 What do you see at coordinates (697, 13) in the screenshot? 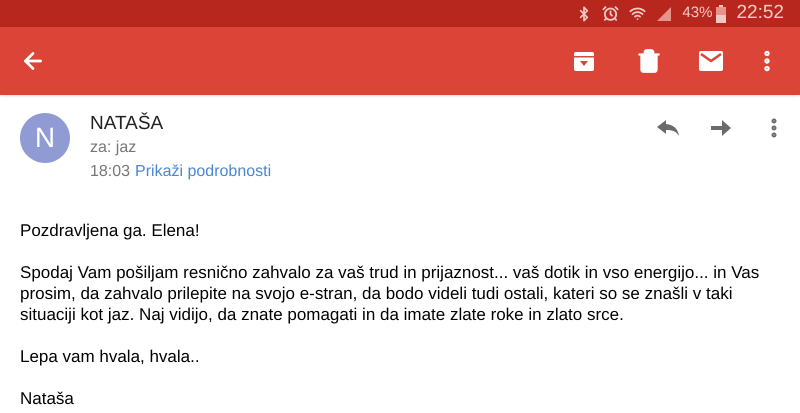
I see `battery-percent: 43%` at bounding box center [697, 13].